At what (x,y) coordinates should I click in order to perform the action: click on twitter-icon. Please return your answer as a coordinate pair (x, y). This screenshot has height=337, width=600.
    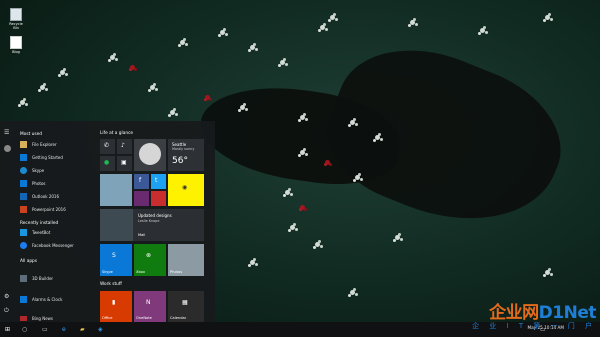
    Looking at the image, I should click on (23, 232).